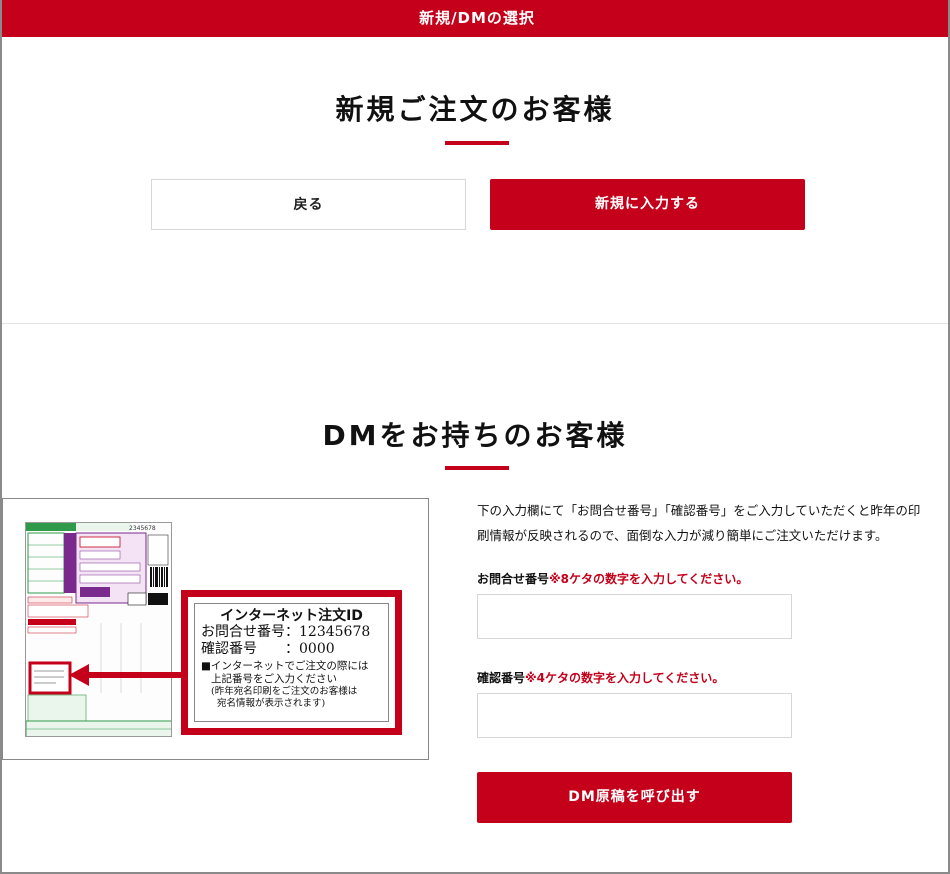 Image resolution: width=950 pixels, height=874 pixels. I want to click on inquiry-number-input, so click(634, 616).